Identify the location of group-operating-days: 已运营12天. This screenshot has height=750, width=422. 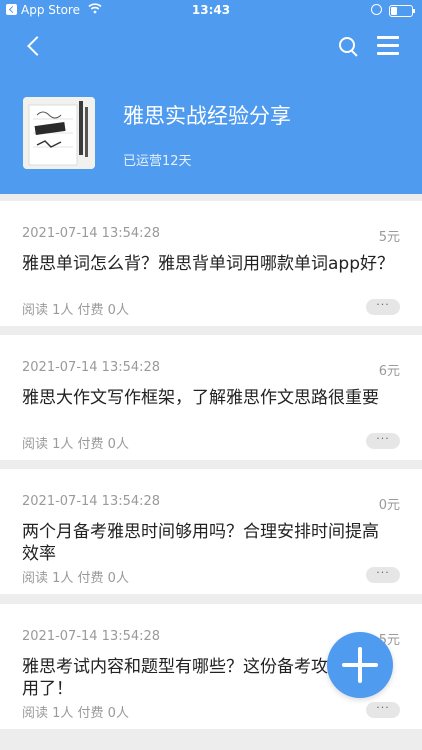
(157, 161).